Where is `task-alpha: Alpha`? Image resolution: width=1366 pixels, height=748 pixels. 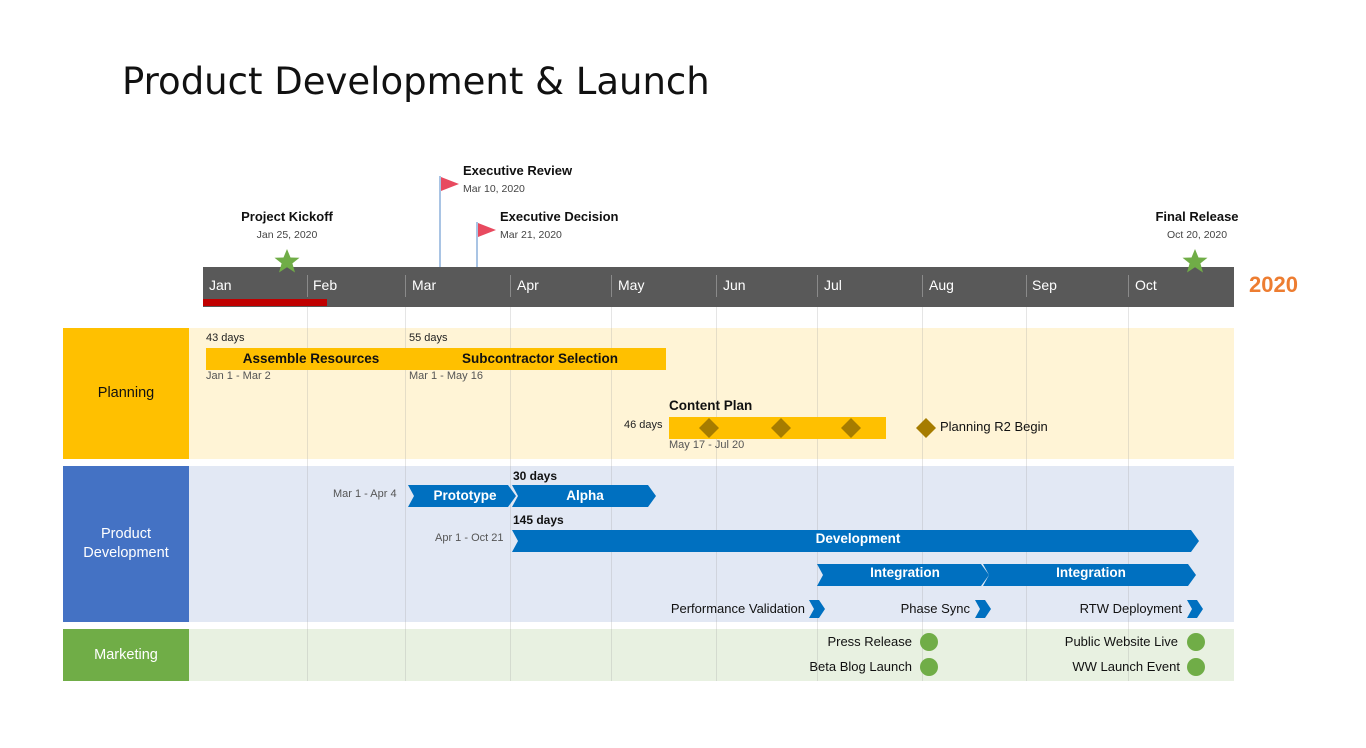 task-alpha: Alpha is located at coordinates (585, 495).